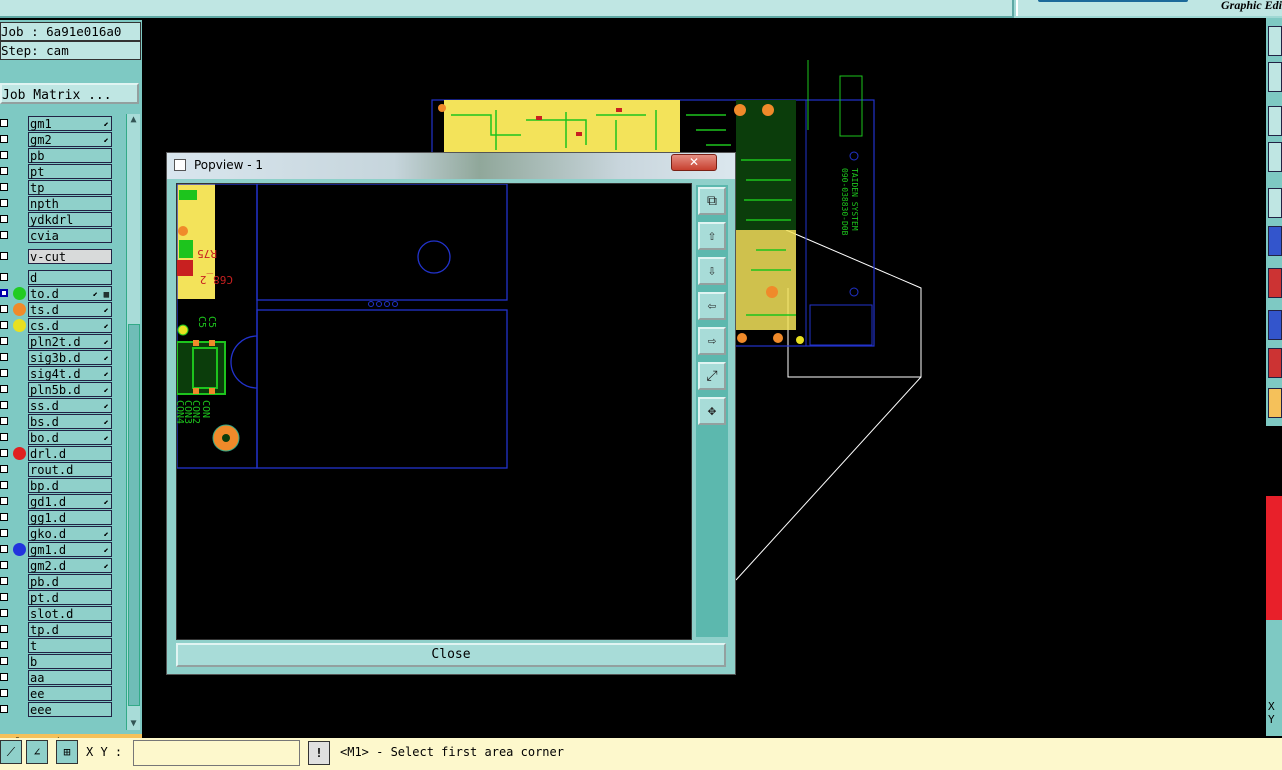  What do you see at coordinates (70, 709) in the screenshot?
I see `layer-name: eee` at bounding box center [70, 709].